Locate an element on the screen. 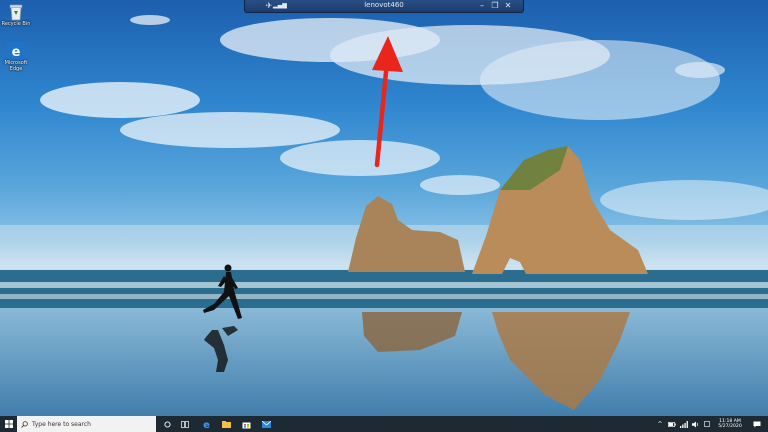  taskbar-store-button is located at coordinates (246, 424).